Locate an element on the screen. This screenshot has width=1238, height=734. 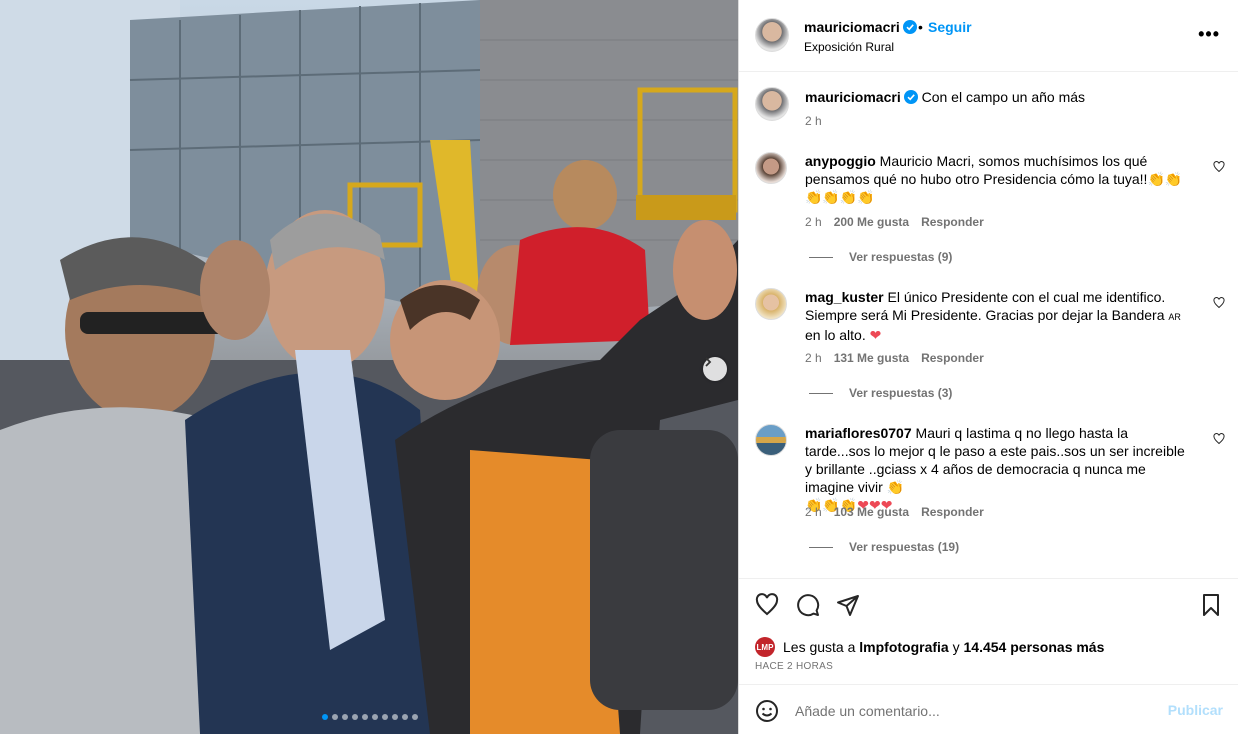
view-replies-button: Ver respuestas (9) is located at coordinates (880, 257).